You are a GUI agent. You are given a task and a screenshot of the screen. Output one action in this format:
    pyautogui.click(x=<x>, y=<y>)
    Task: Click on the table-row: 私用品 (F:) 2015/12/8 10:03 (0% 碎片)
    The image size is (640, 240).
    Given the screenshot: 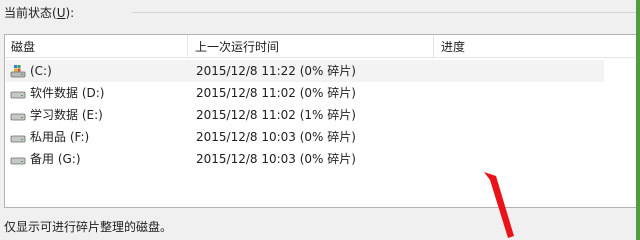 What is the action you would take?
    pyautogui.click(x=305, y=137)
    